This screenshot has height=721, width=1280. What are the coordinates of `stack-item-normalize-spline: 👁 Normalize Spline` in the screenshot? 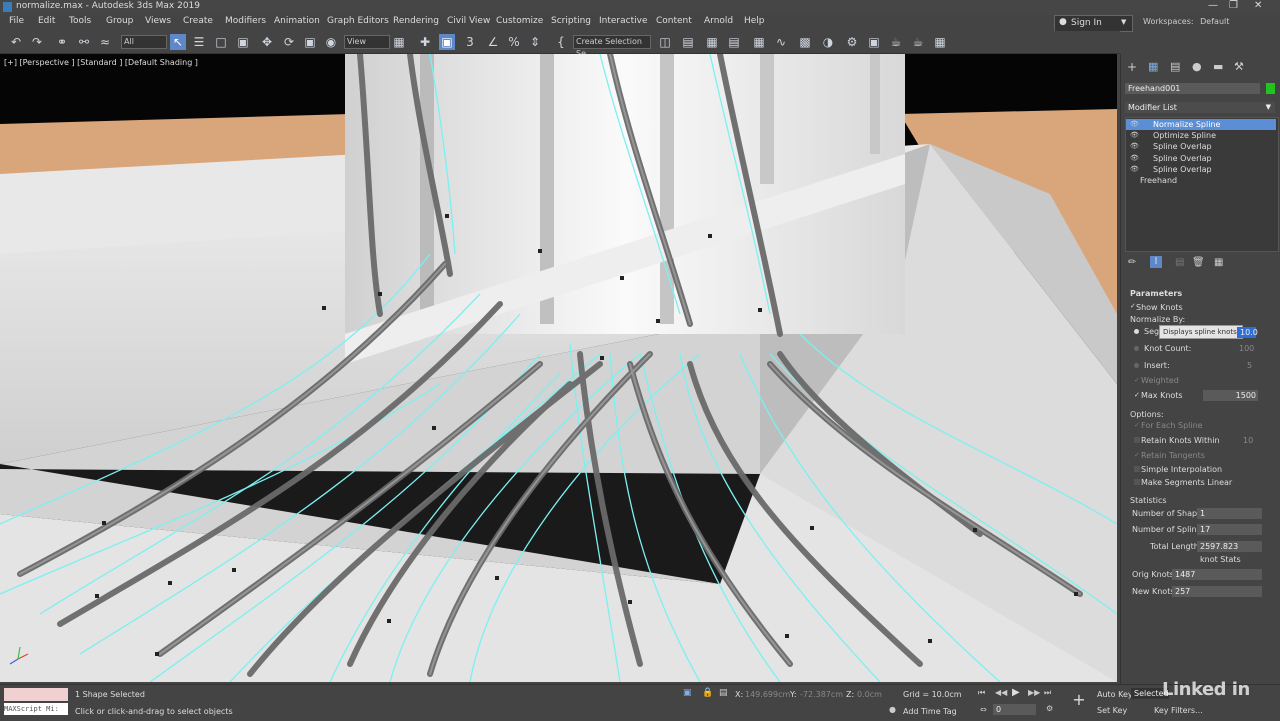 It's located at (1201, 124).